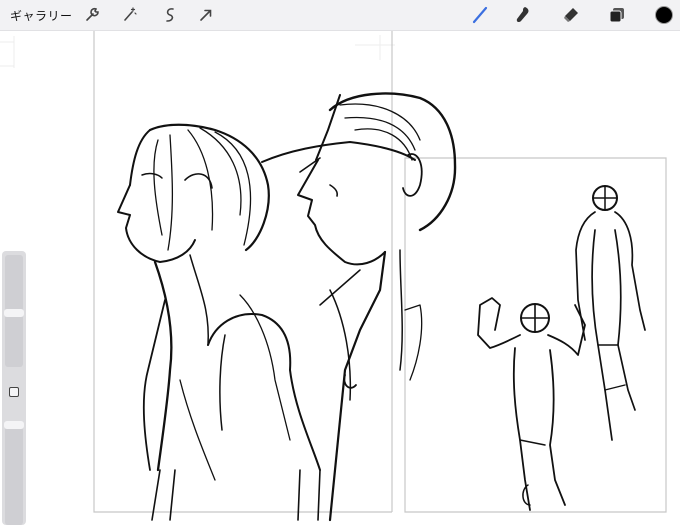  Describe the element at coordinates (170, 15) in the screenshot. I see `selection-icon` at that location.